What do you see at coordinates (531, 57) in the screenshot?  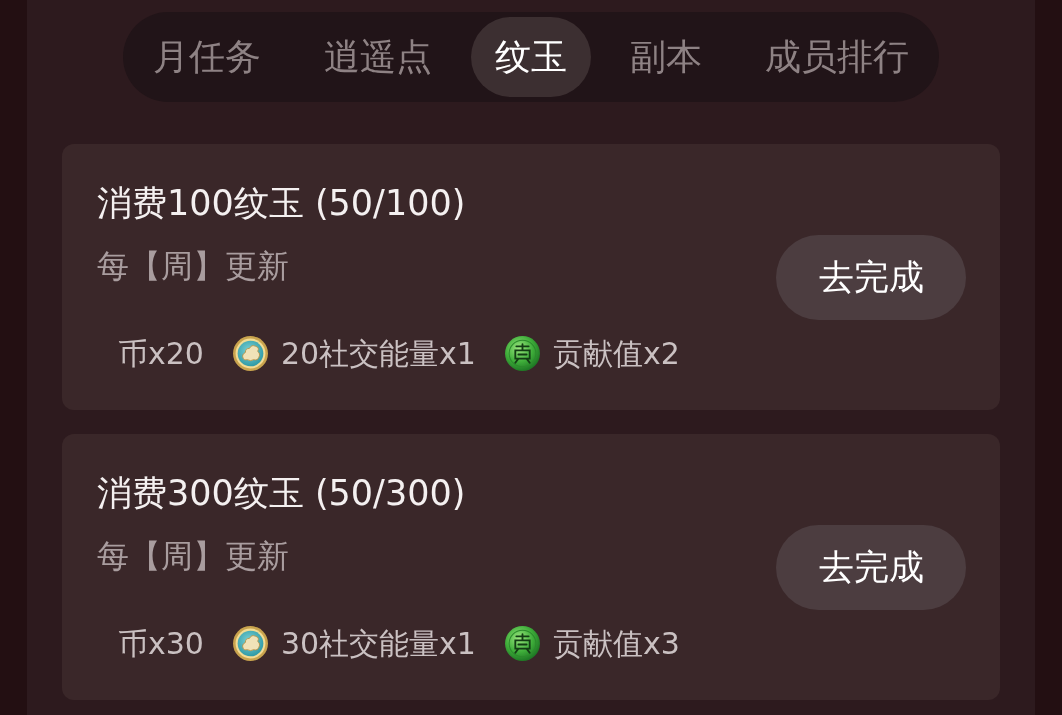 I see `tab: 纹玉` at bounding box center [531, 57].